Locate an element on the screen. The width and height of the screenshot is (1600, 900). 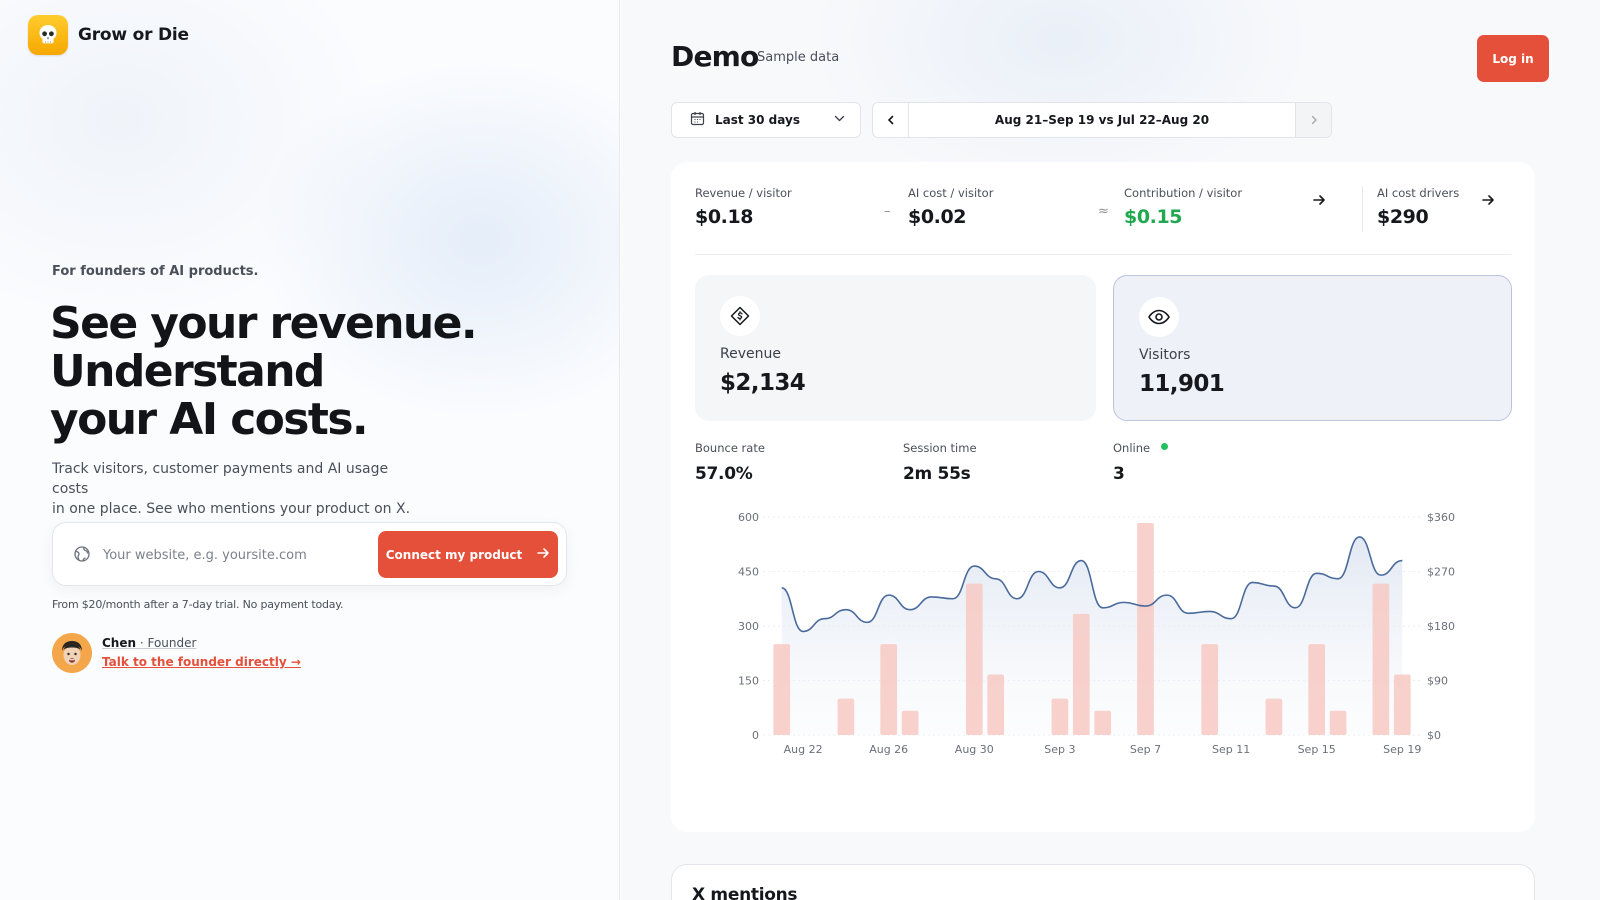
headline-line-2: Understand is located at coordinates (187, 371).